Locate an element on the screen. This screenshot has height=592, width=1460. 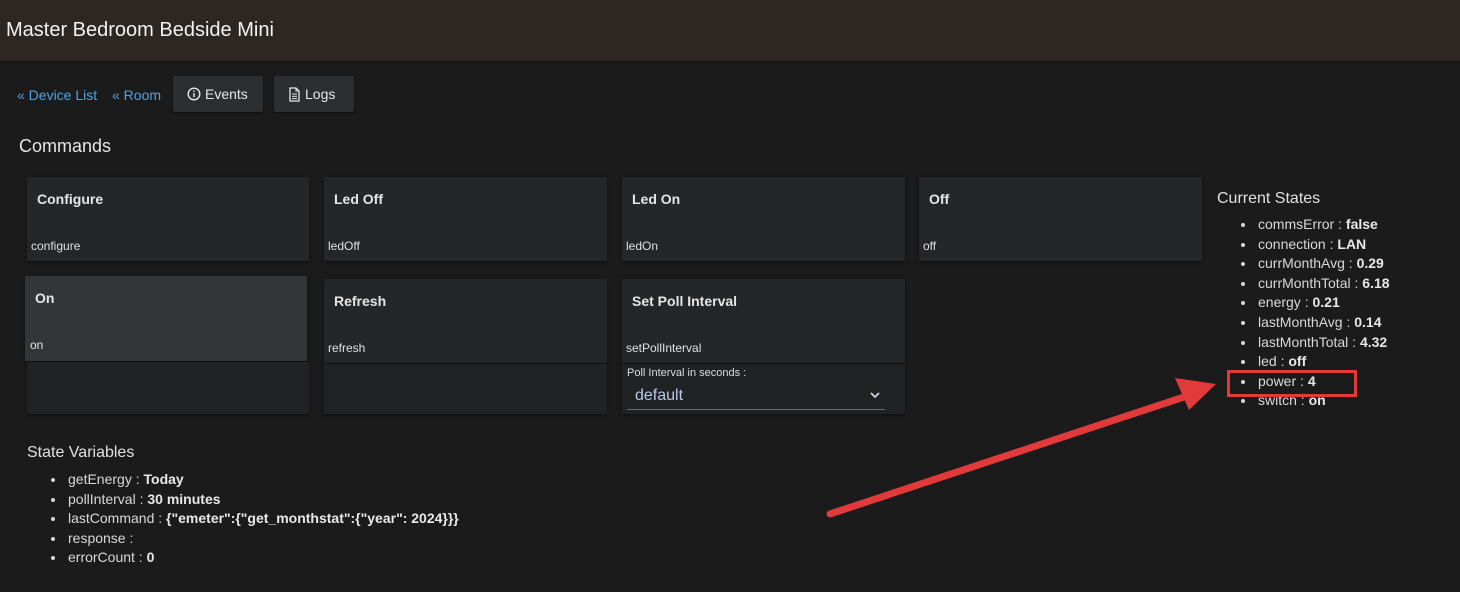
state-value: LAN is located at coordinates (1352, 243).